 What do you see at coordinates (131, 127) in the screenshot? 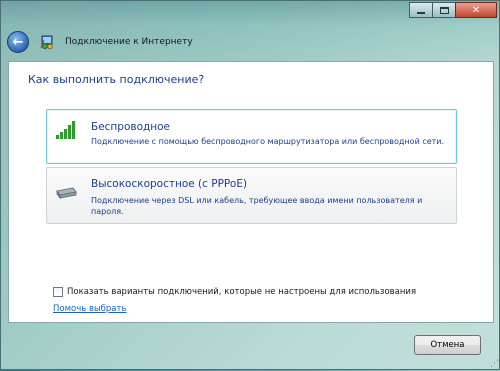
I see `option-wireless-title: Беспроводное` at bounding box center [131, 127].